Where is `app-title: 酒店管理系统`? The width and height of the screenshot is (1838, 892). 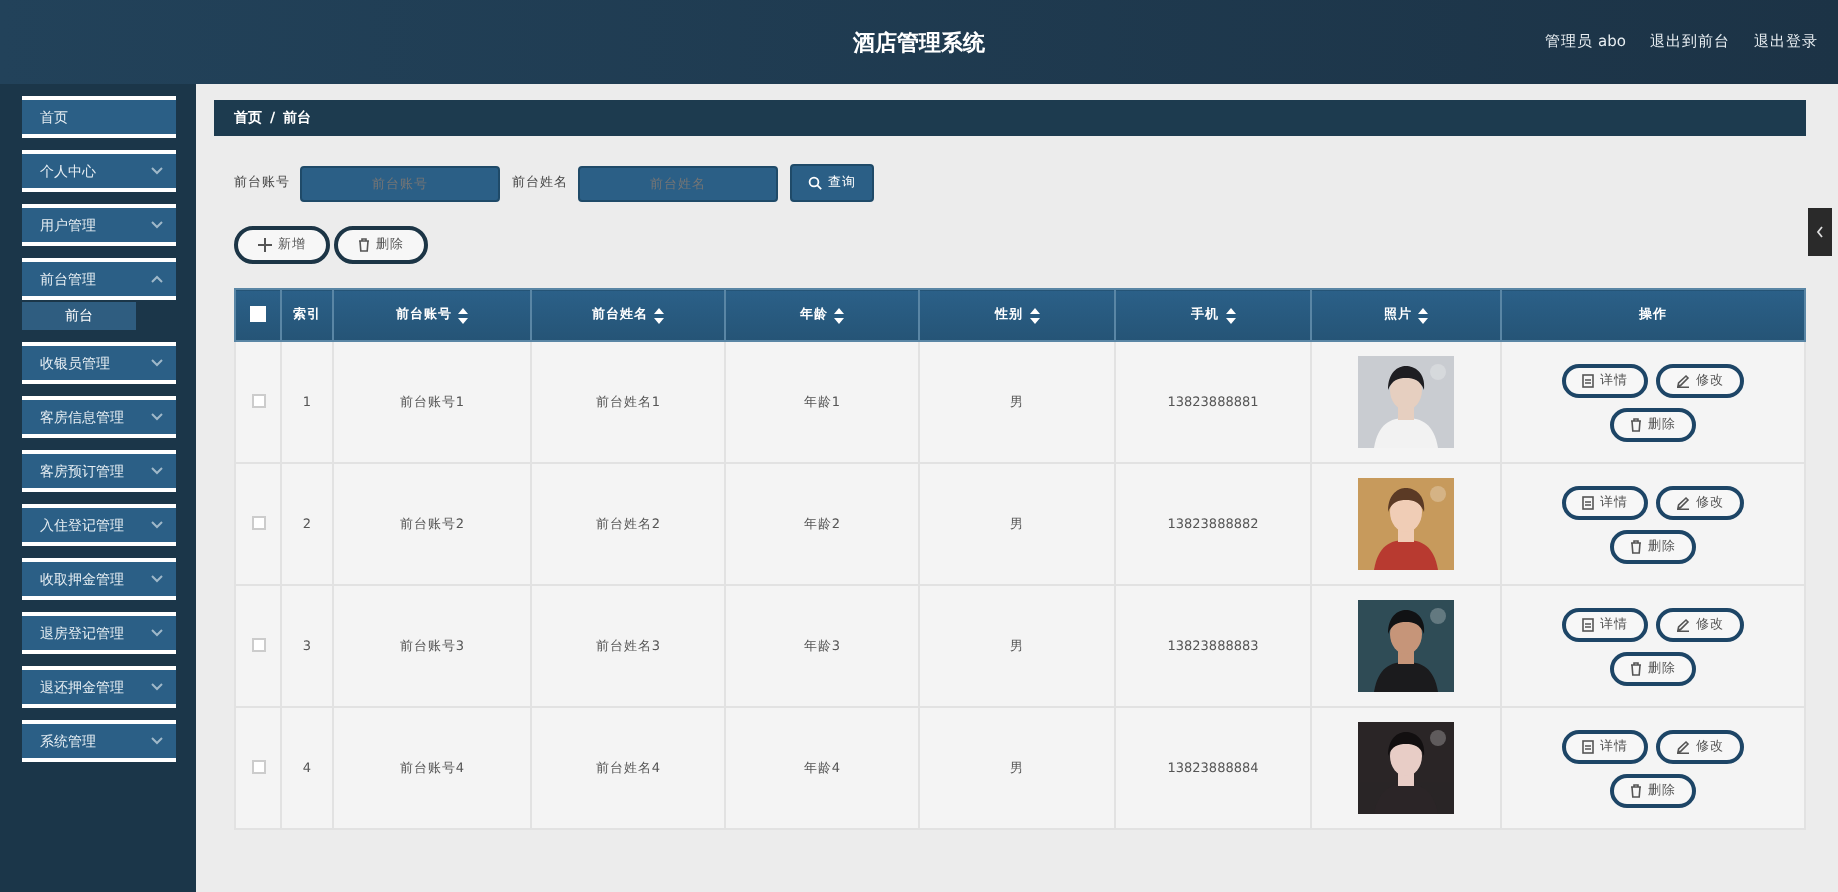 app-title: 酒店管理系统 is located at coordinates (919, 42).